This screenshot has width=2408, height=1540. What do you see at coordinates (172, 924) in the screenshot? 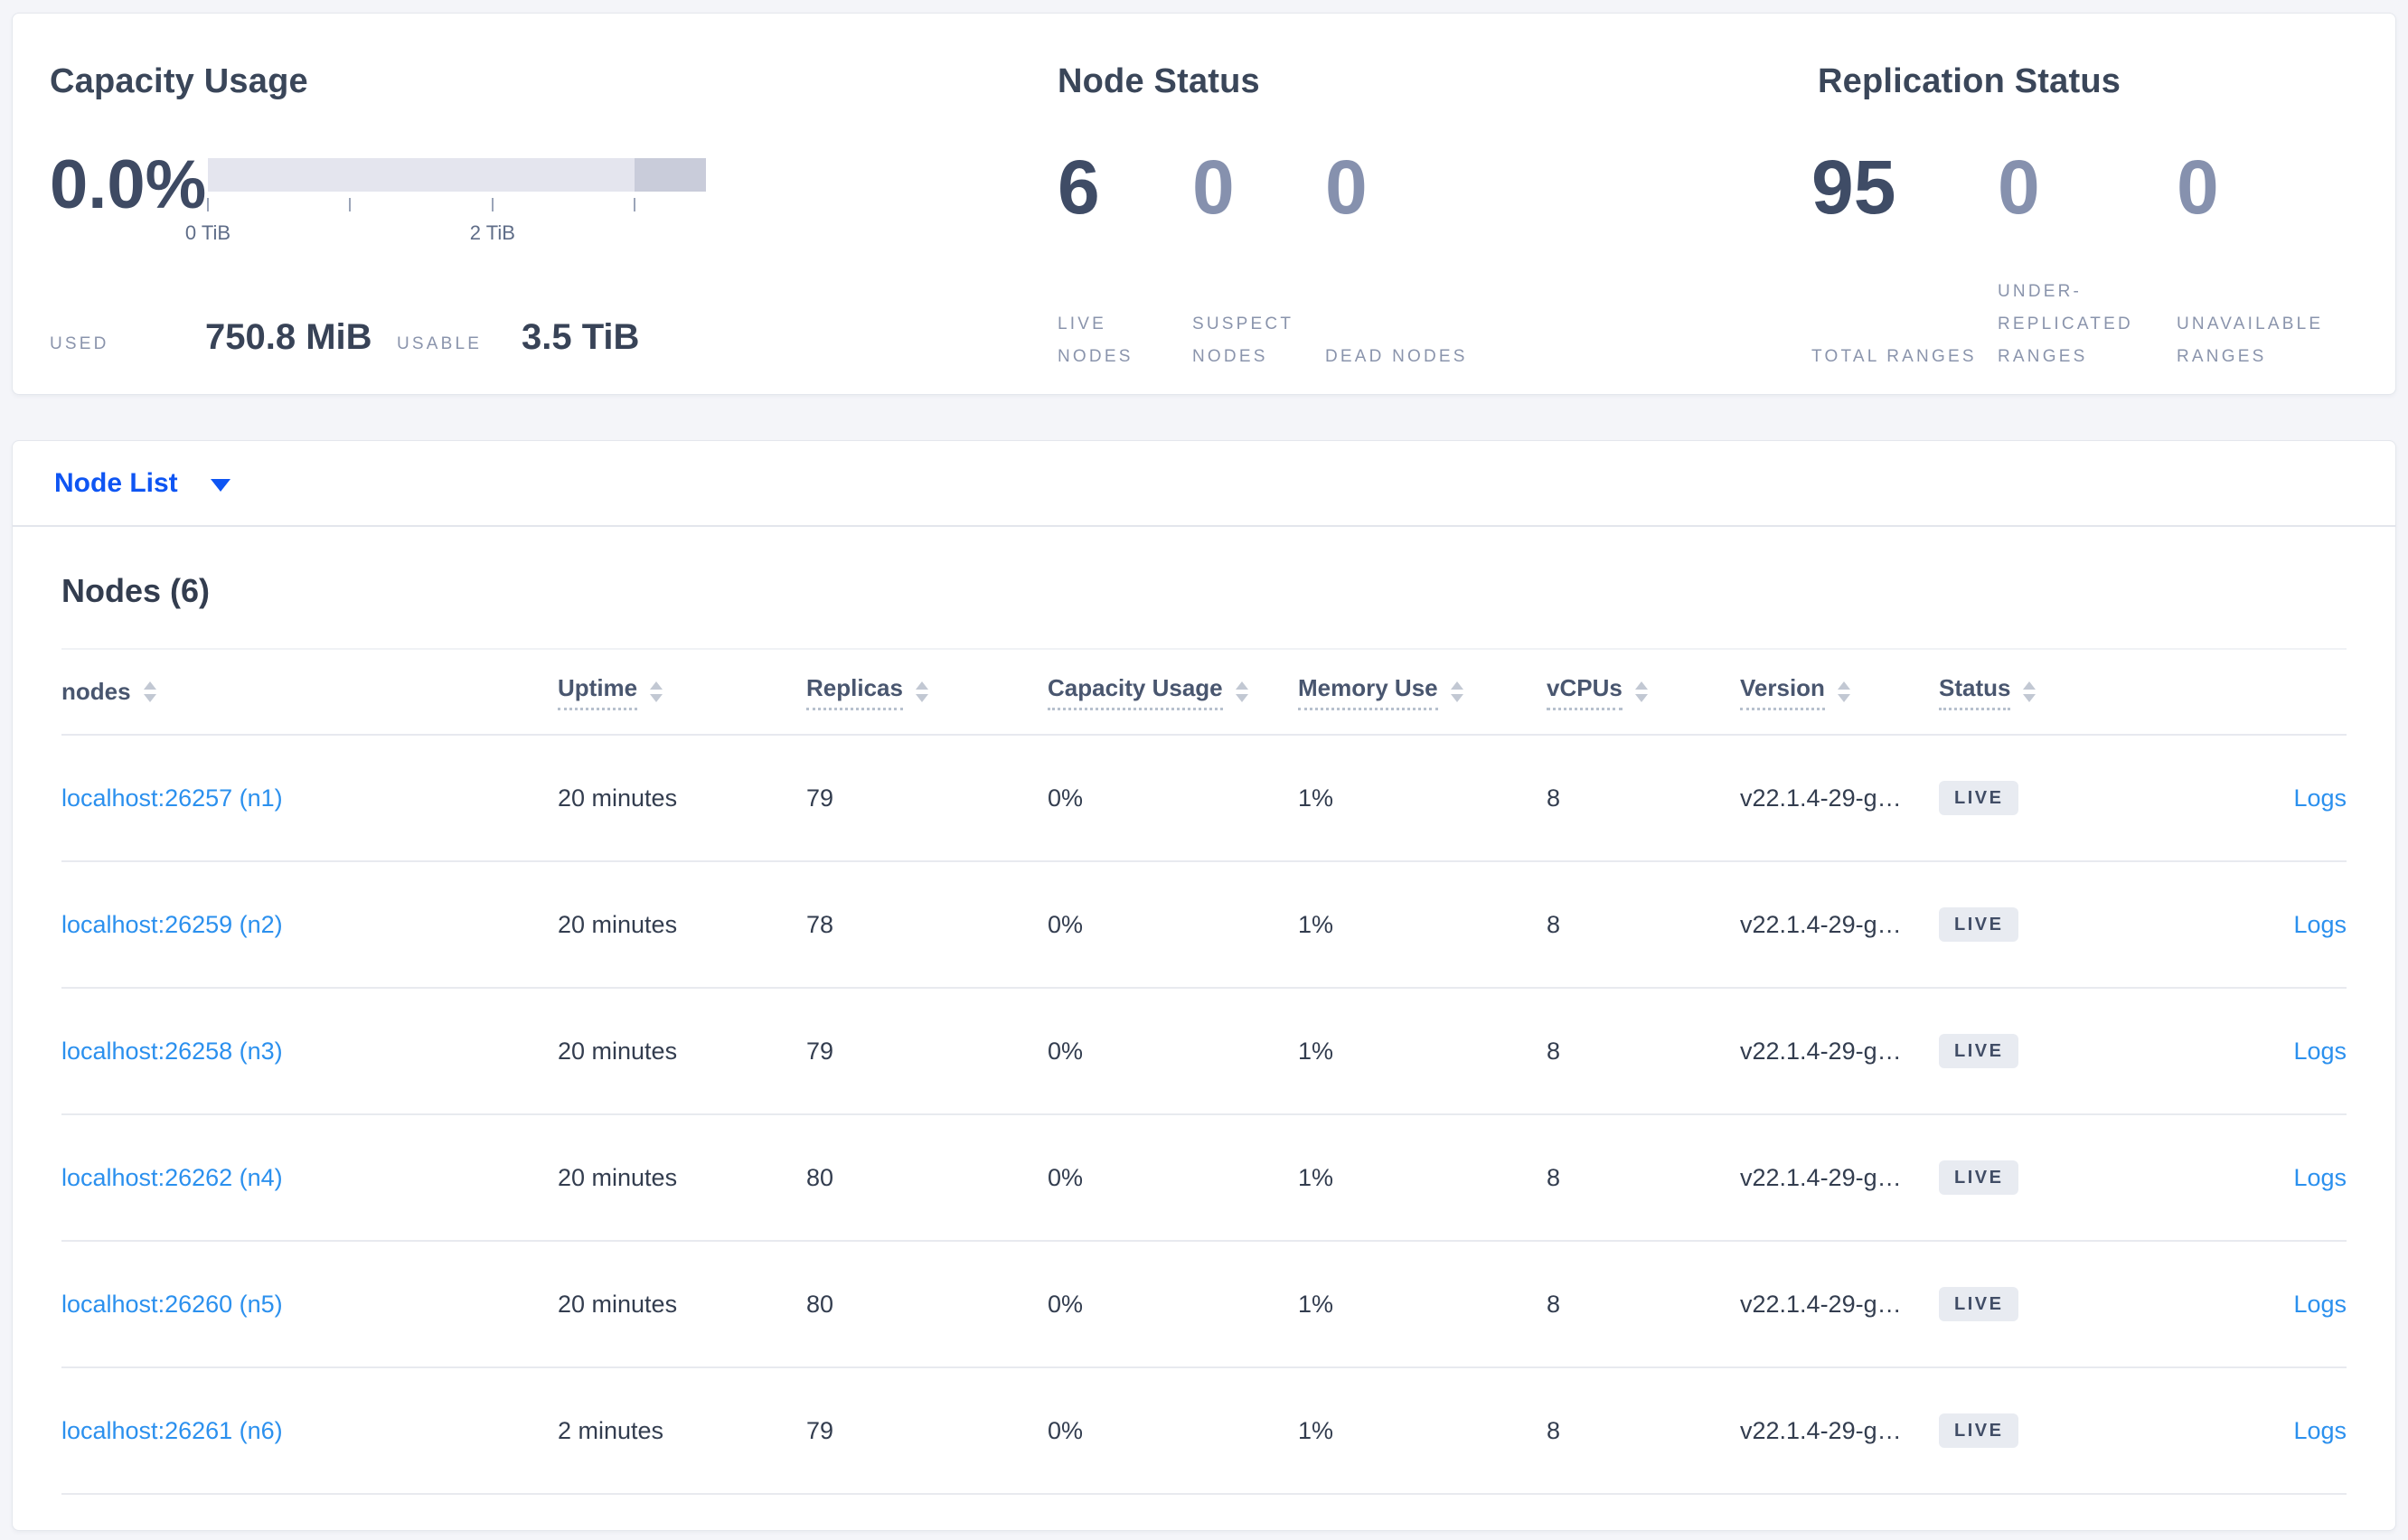
I see `node-address-link: localhost:26259 (n2)` at bounding box center [172, 924].